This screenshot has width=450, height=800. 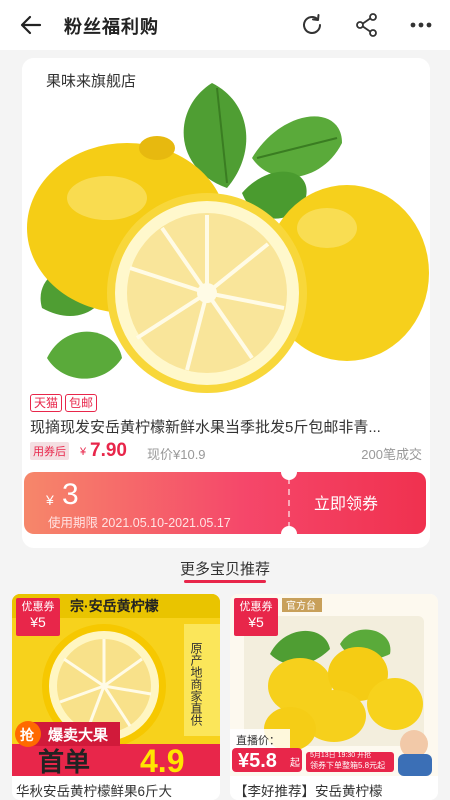 I want to click on free-shipping-tag: 包邮, so click(x=81, y=403).